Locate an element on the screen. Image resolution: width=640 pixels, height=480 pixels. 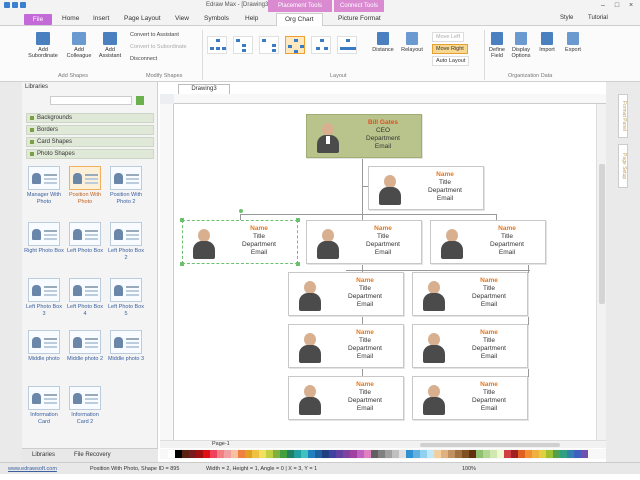
layout-style-5-icon is located at coordinates (321, 45).